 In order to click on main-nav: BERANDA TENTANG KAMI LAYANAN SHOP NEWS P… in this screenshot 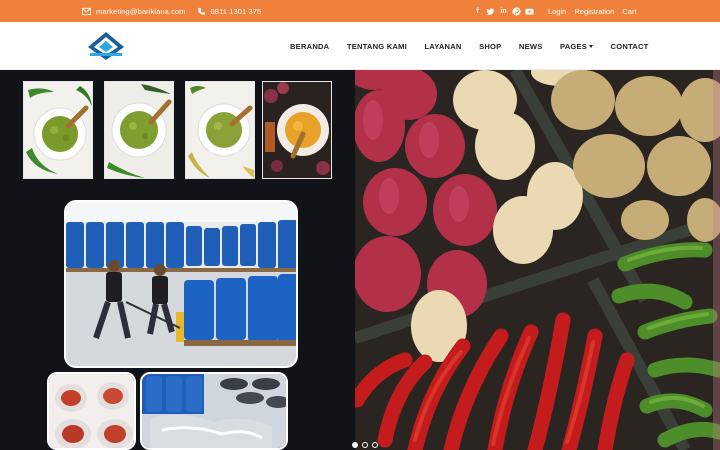, I will do `click(478, 46)`.